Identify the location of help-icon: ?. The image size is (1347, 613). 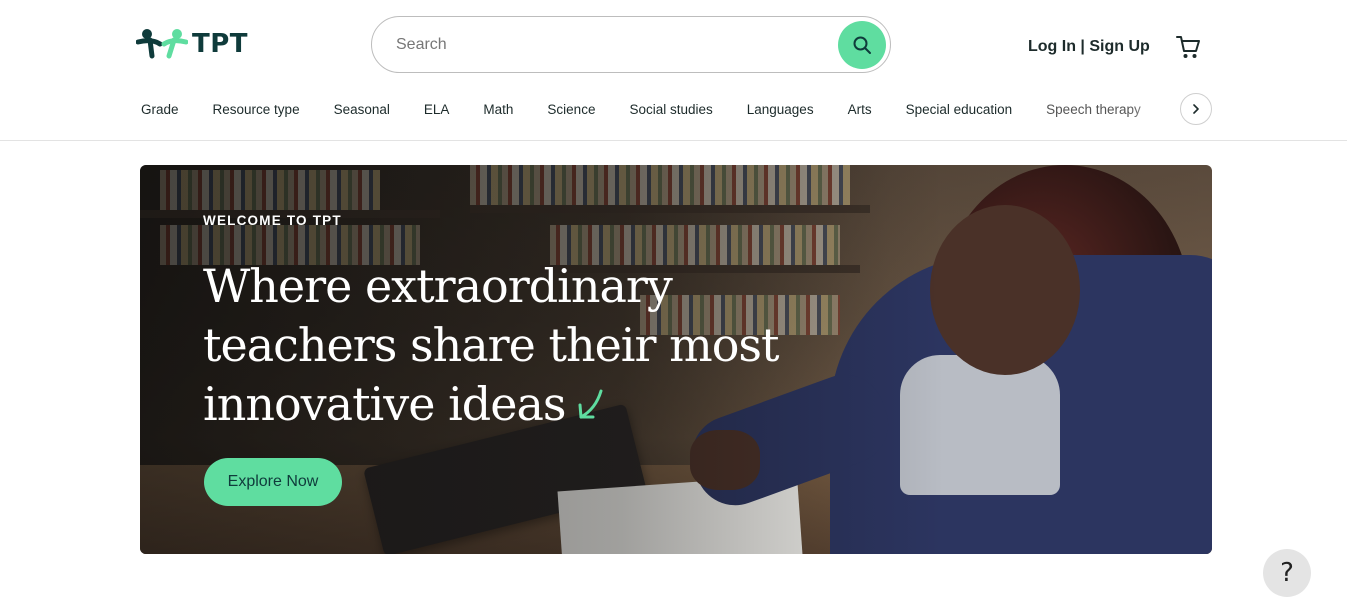
(1287, 573).